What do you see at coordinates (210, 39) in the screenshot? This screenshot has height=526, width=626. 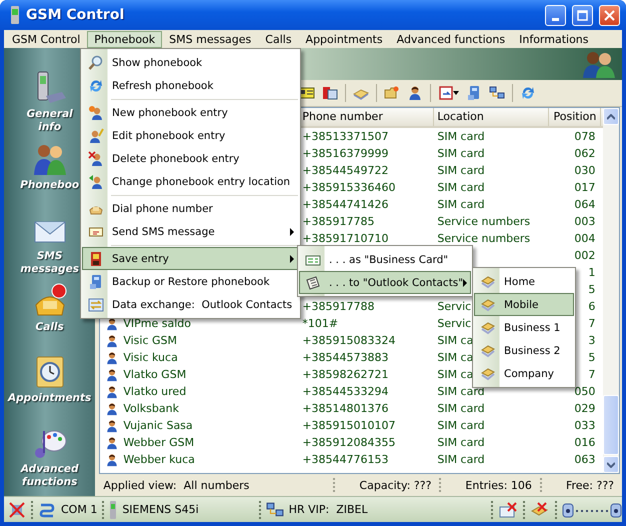 I see `menu-bar-item: SMS messages` at bounding box center [210, 39].